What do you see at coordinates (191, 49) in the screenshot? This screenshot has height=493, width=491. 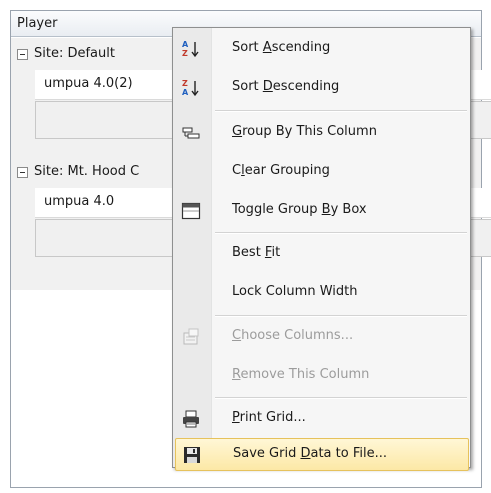 I see `sort-ascending-icon: A Z` at bounding box center [191, 49].